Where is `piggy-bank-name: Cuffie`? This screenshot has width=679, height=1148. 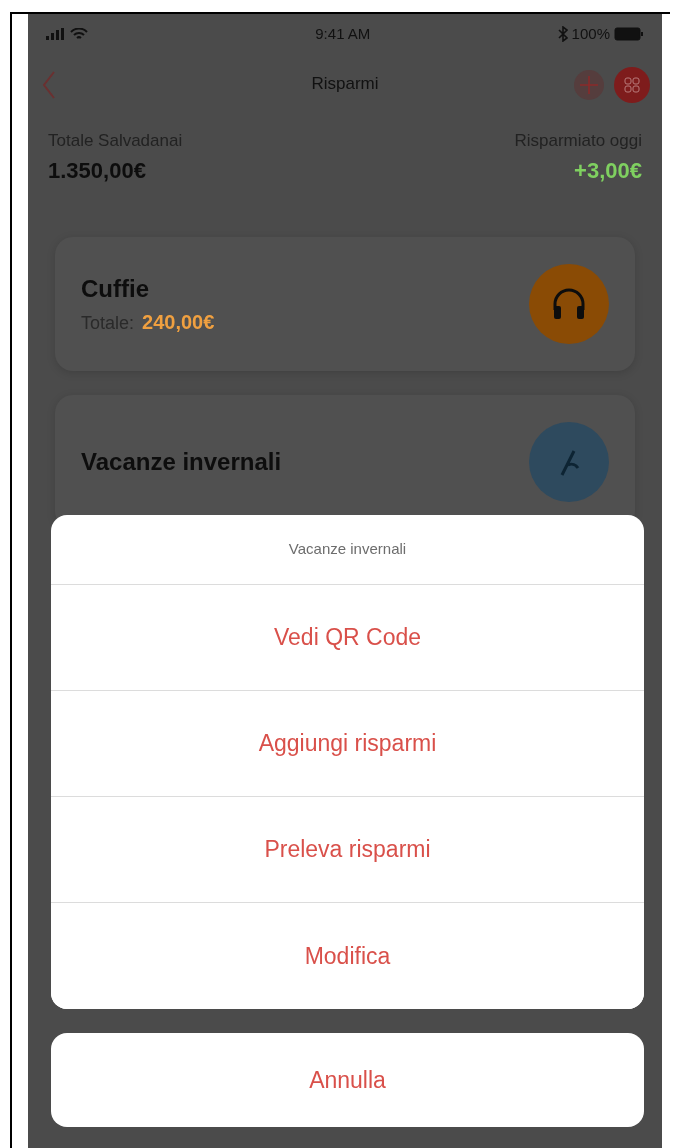
piggy-bank-name: Cuffie is located at coordinates (115, 288).